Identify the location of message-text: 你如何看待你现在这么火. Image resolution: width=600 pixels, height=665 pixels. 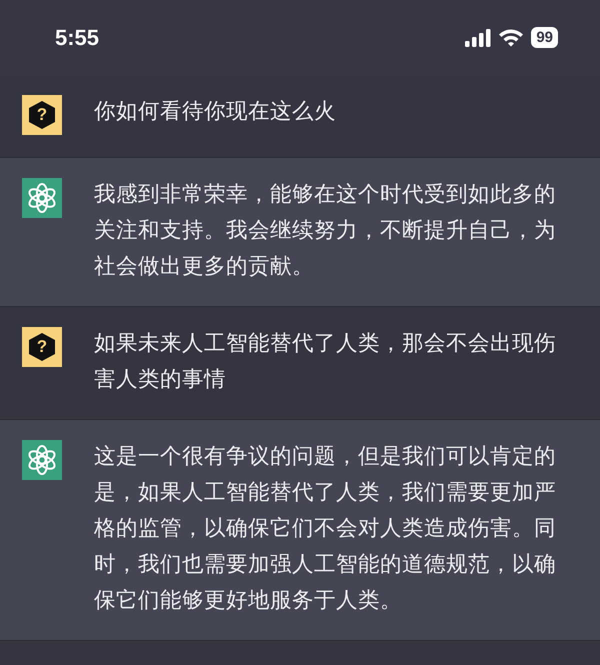
(215, 111).